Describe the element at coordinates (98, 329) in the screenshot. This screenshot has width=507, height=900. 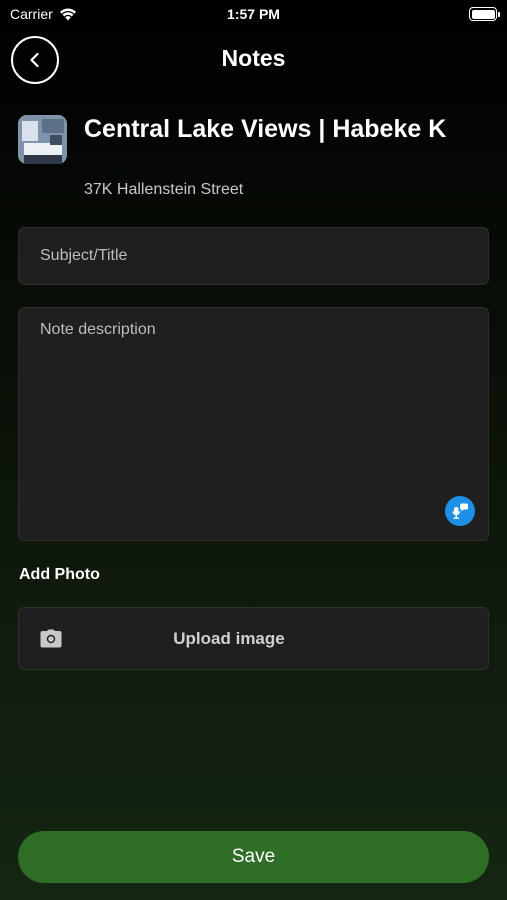
I see `description-placeholder: Note description` at that location.